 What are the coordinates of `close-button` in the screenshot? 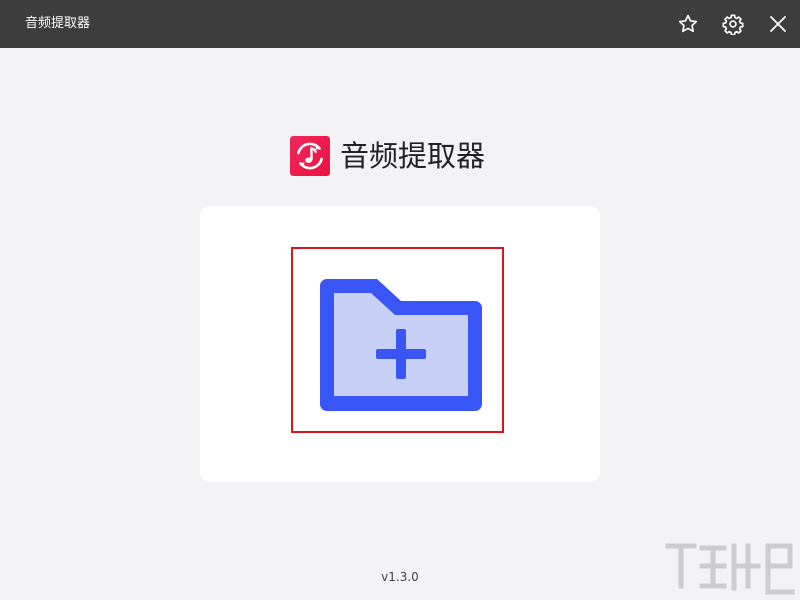 It's located at (778, 24).